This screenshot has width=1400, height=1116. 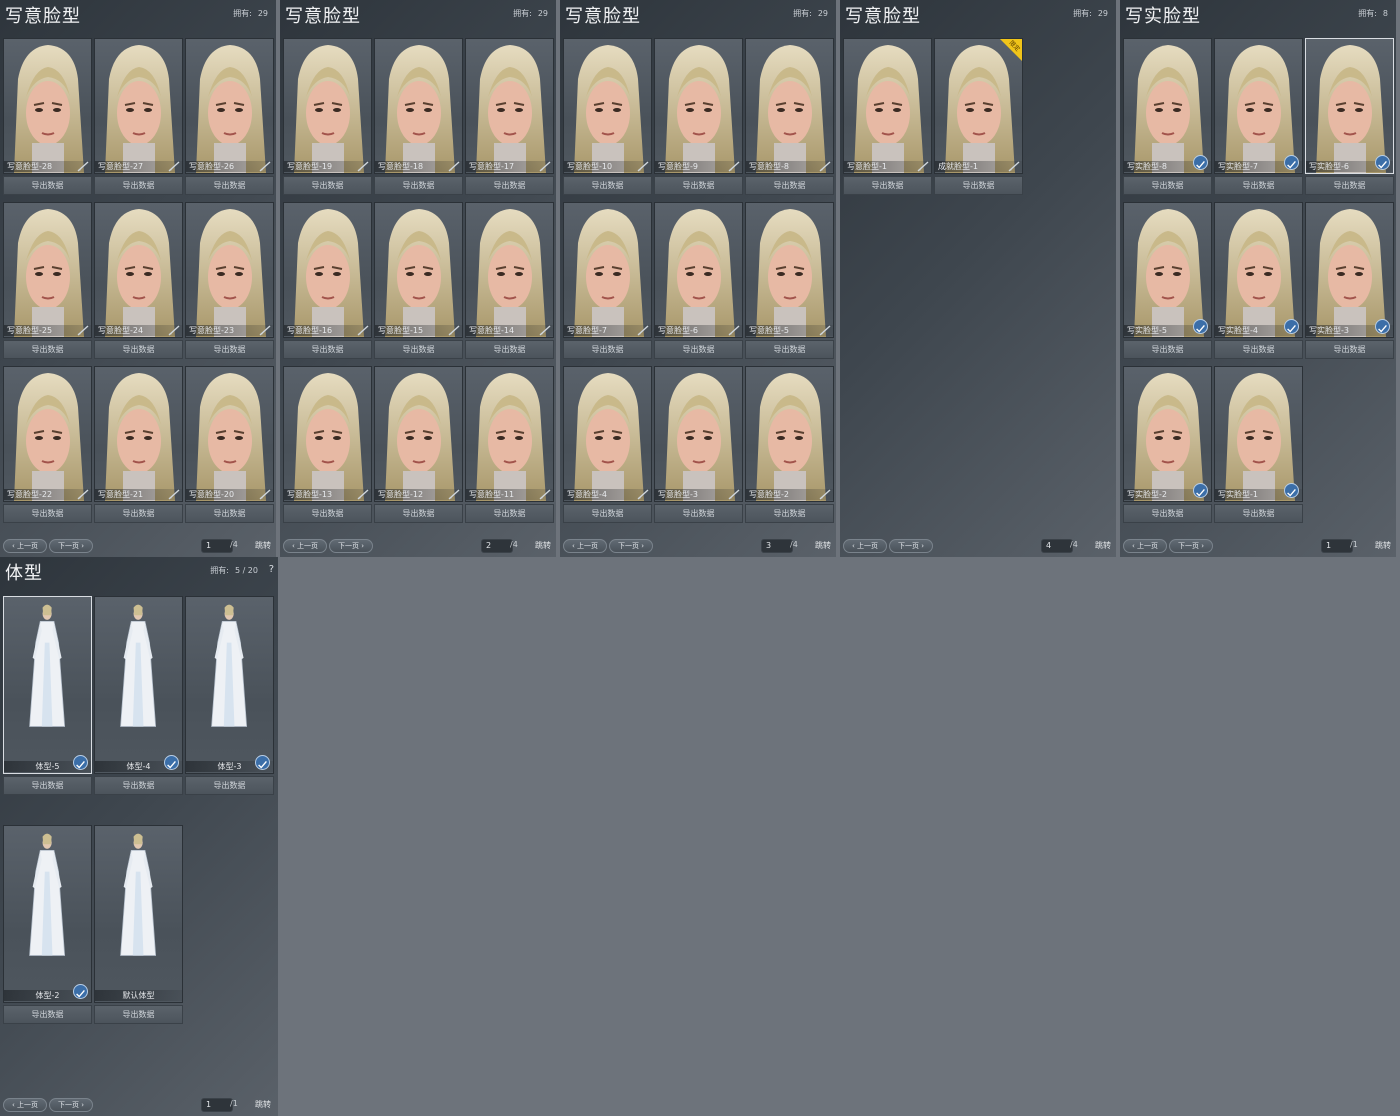 I want to click on face-card: 写意脸型-4, so click(x=607, y=434).